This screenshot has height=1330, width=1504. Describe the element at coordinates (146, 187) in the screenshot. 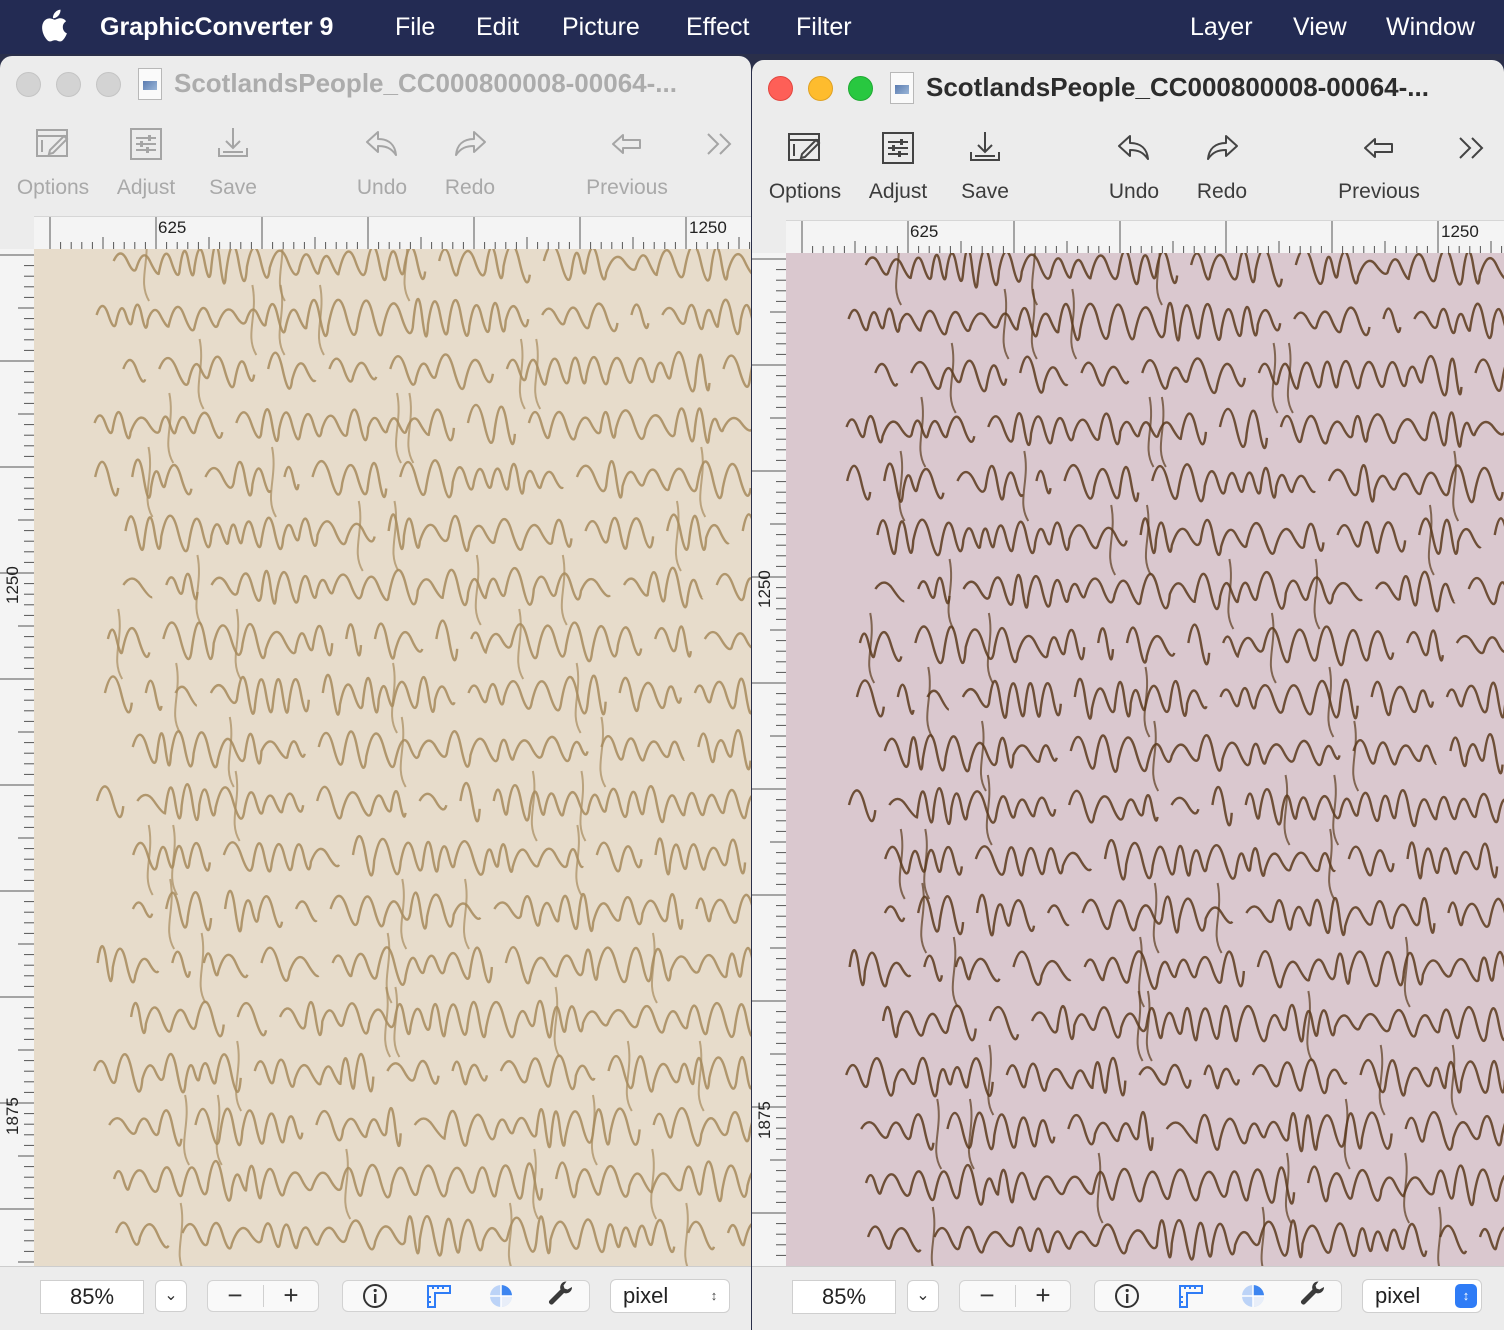

I see `adjust-label: Adjust` at that location.